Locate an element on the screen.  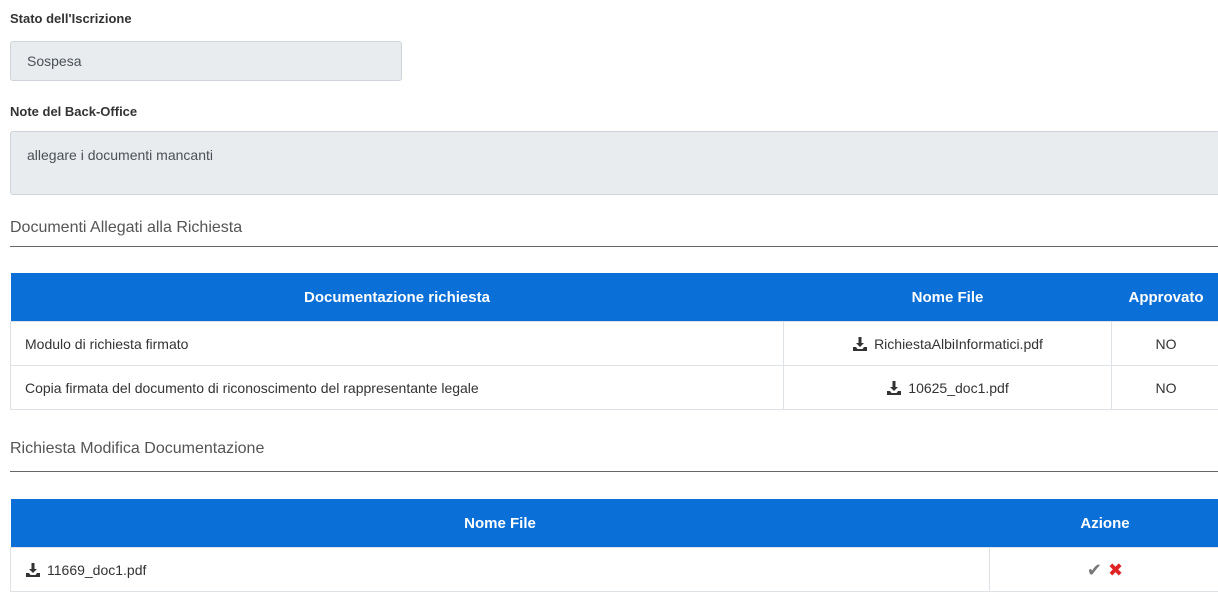
file-name: 10625_doc1.pdf is located at coordinates (958, 387).